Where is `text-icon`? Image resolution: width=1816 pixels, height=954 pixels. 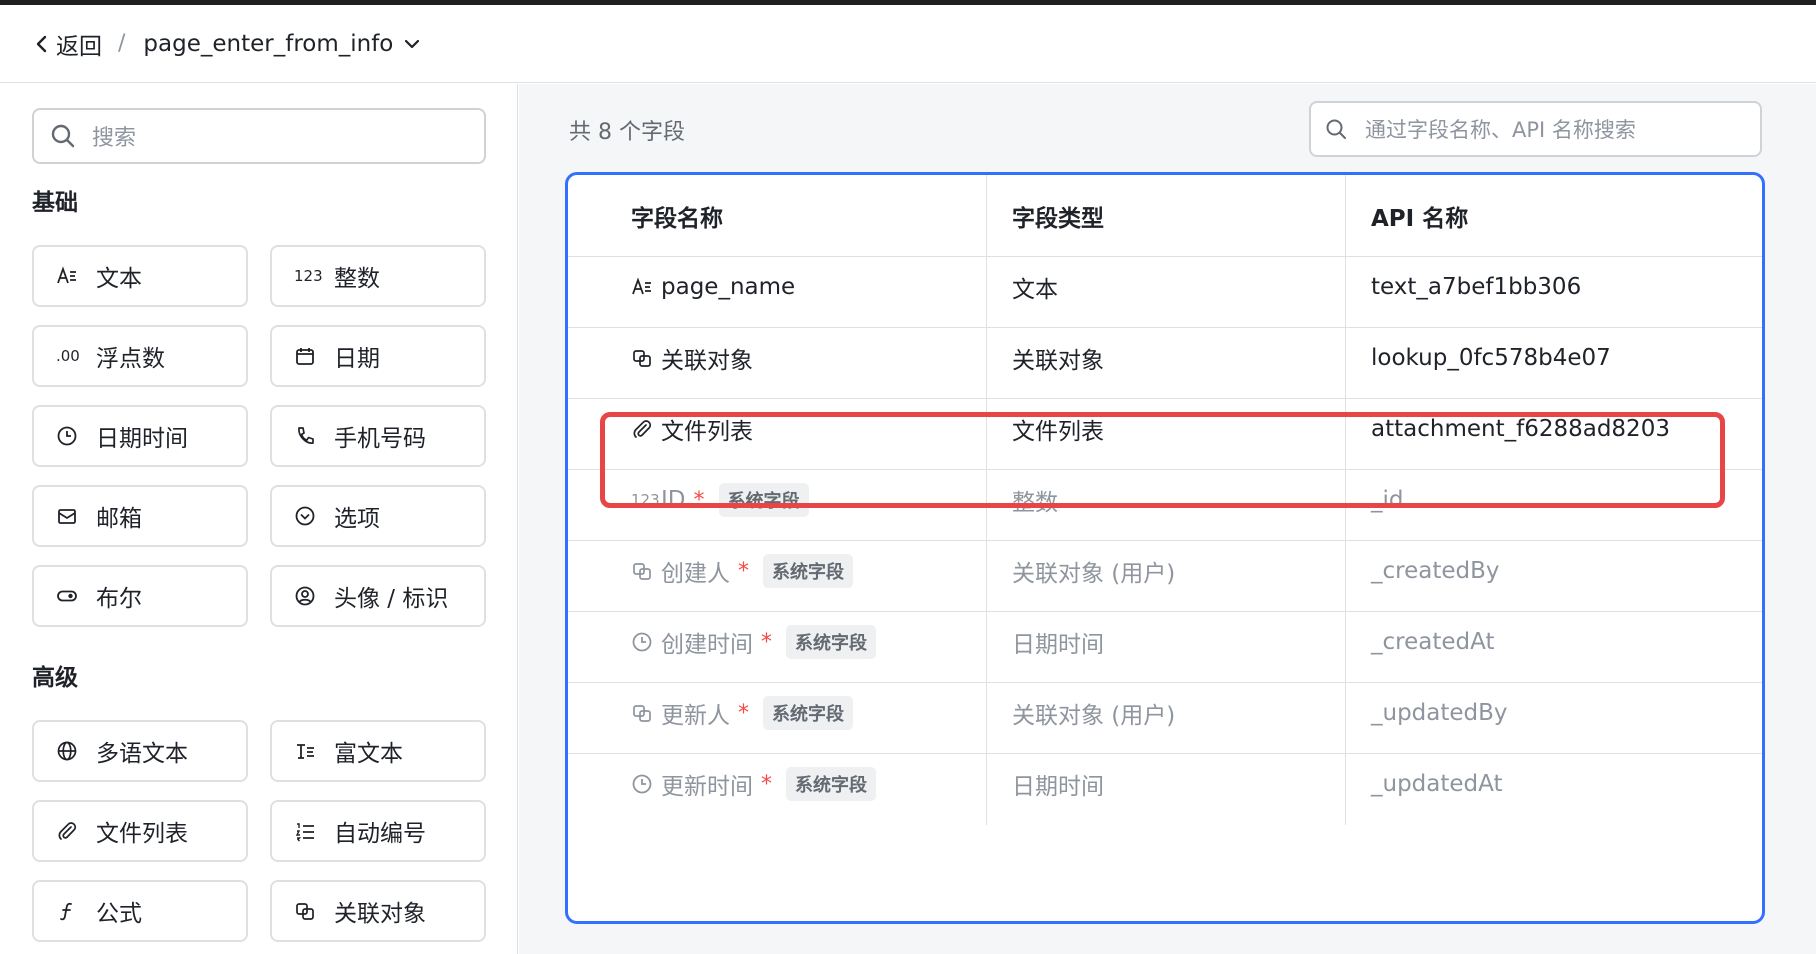 text-icon is located at coordinates (643, 287).